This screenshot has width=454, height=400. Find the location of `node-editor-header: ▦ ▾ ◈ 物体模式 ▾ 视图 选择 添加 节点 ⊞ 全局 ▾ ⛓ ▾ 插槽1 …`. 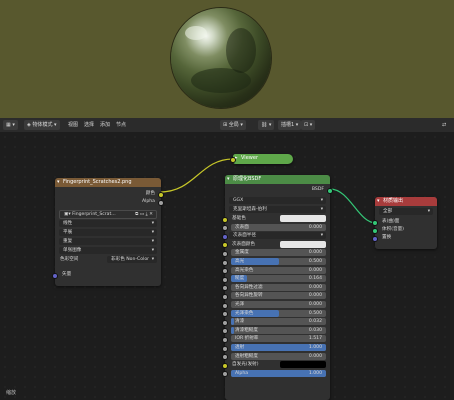

node-editor-header: ▦ ▾ ◈ 物体模式 ▾ 视图 选择 添加 节点 ⊞ 全局 ▾ ⛓ ▾ 插槽1 … is located at coordinates (227, 125).